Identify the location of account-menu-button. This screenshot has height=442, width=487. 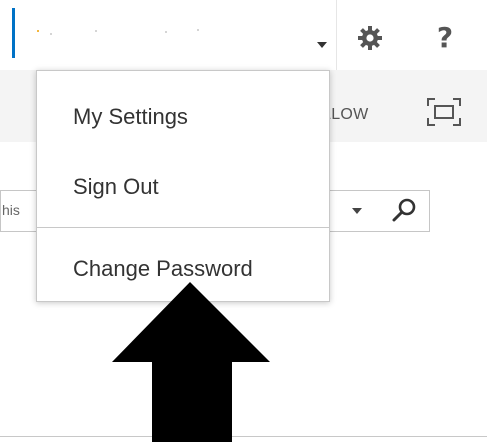
(175, 33).